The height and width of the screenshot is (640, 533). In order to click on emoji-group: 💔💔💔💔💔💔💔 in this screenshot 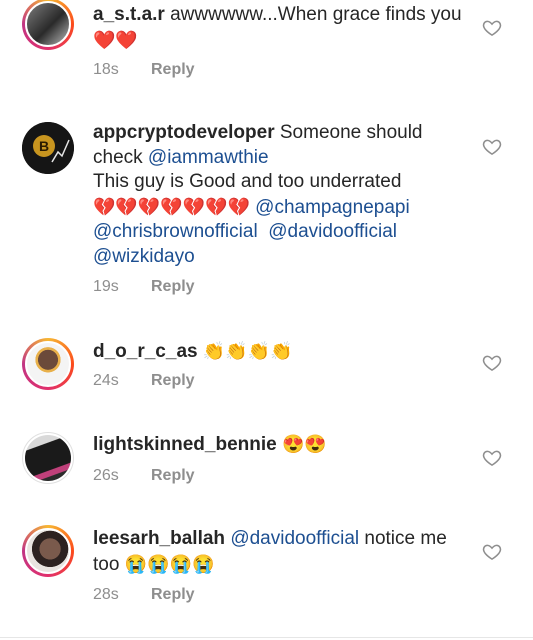, I will do `click(171, 206)`.